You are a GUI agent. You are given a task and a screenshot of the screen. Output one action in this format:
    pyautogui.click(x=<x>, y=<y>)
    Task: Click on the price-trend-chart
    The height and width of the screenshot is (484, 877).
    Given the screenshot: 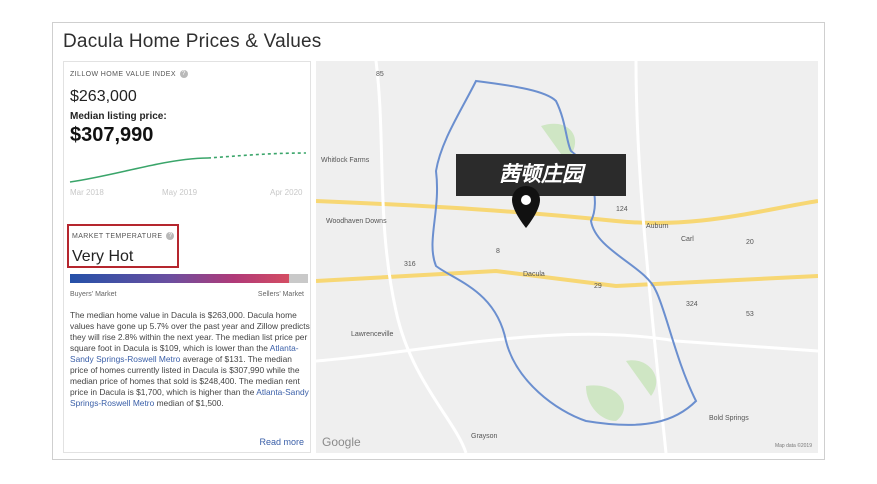 What is the action you would take?
    pyautogui.click(x=188, y=167)
    